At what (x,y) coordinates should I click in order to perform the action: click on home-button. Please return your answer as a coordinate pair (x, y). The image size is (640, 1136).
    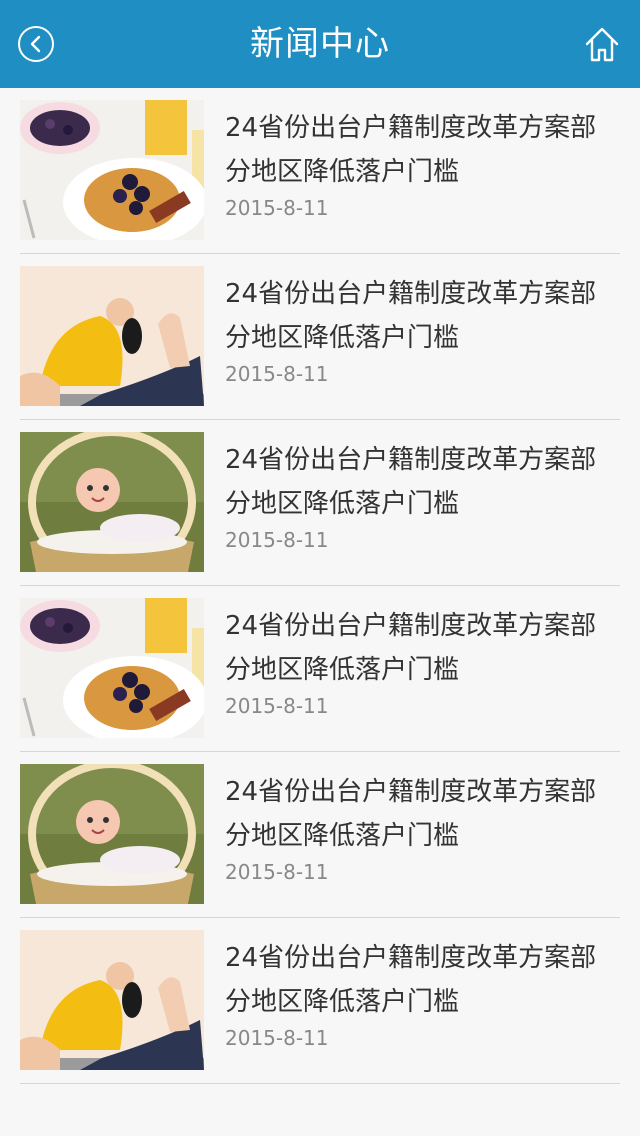
    Looking at the image, I should click on (602, 44).